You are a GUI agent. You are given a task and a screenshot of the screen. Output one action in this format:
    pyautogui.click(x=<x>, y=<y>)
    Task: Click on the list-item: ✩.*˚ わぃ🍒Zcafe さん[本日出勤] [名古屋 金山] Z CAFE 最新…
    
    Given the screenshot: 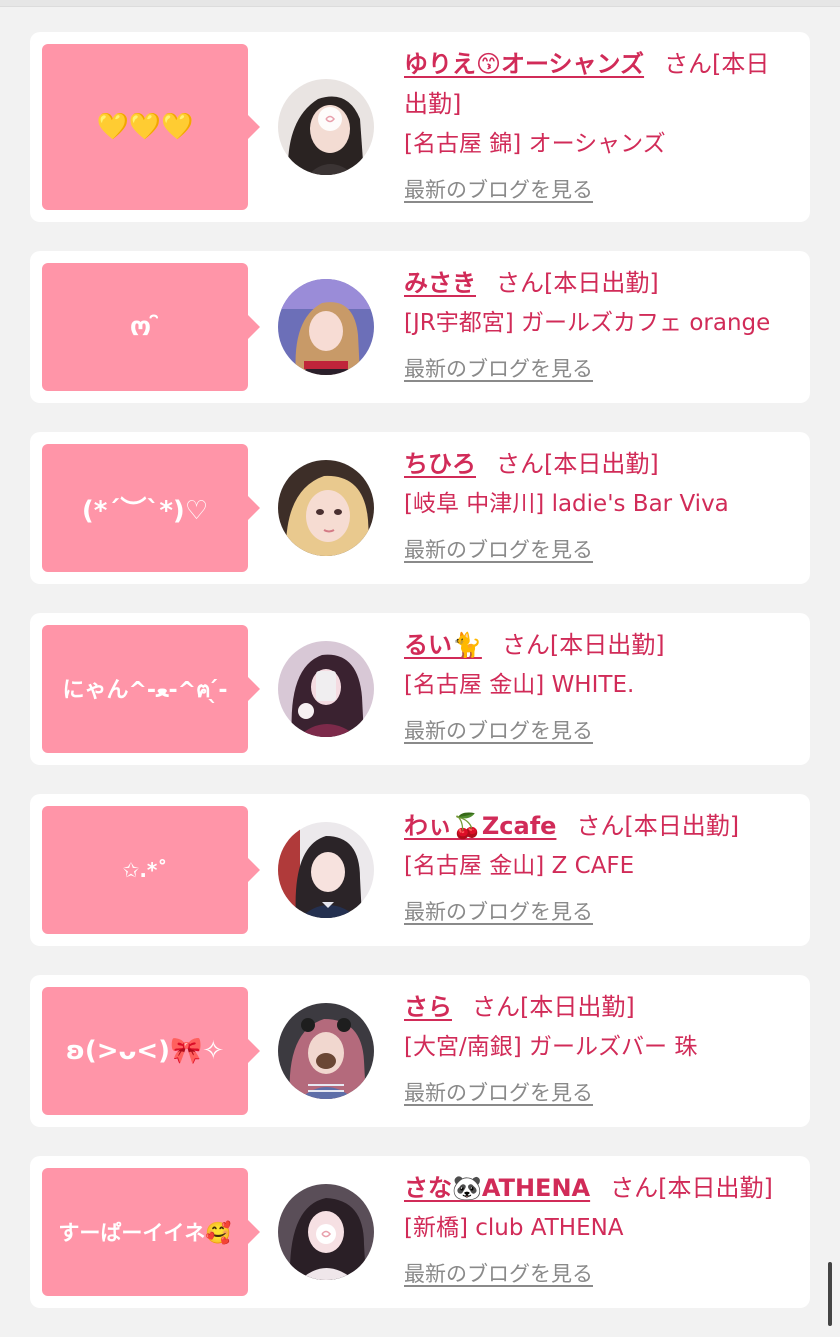 What is the action you would take?
    pyautogui.click(x=420, y=870)
    